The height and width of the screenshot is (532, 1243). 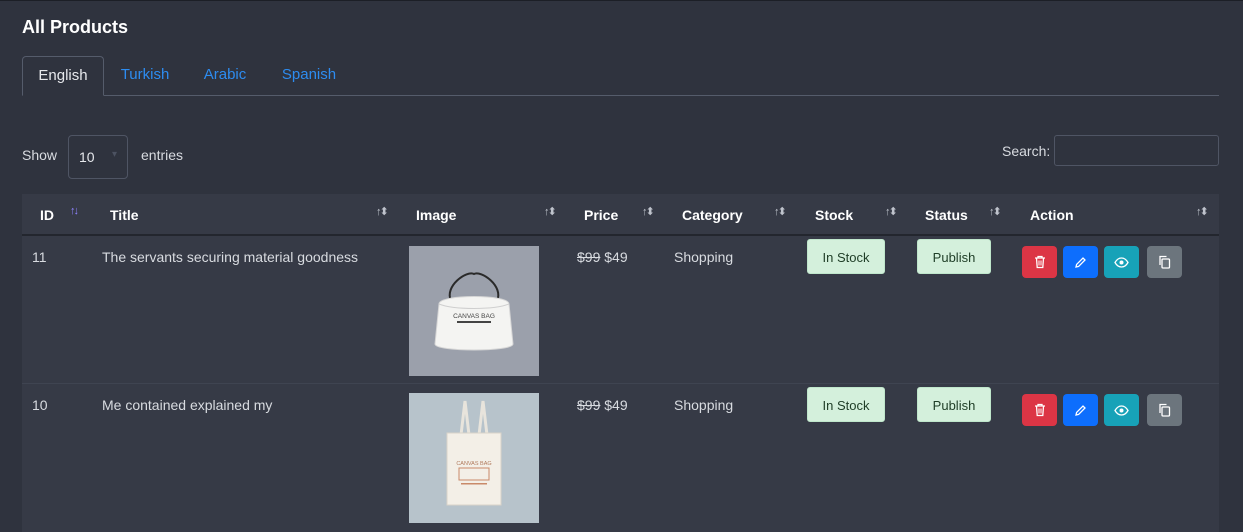 What do you see at coordinates (309, 75) in the screenshot?
I see `tab-spanish: Spanish` at bounding box center [309, 75].